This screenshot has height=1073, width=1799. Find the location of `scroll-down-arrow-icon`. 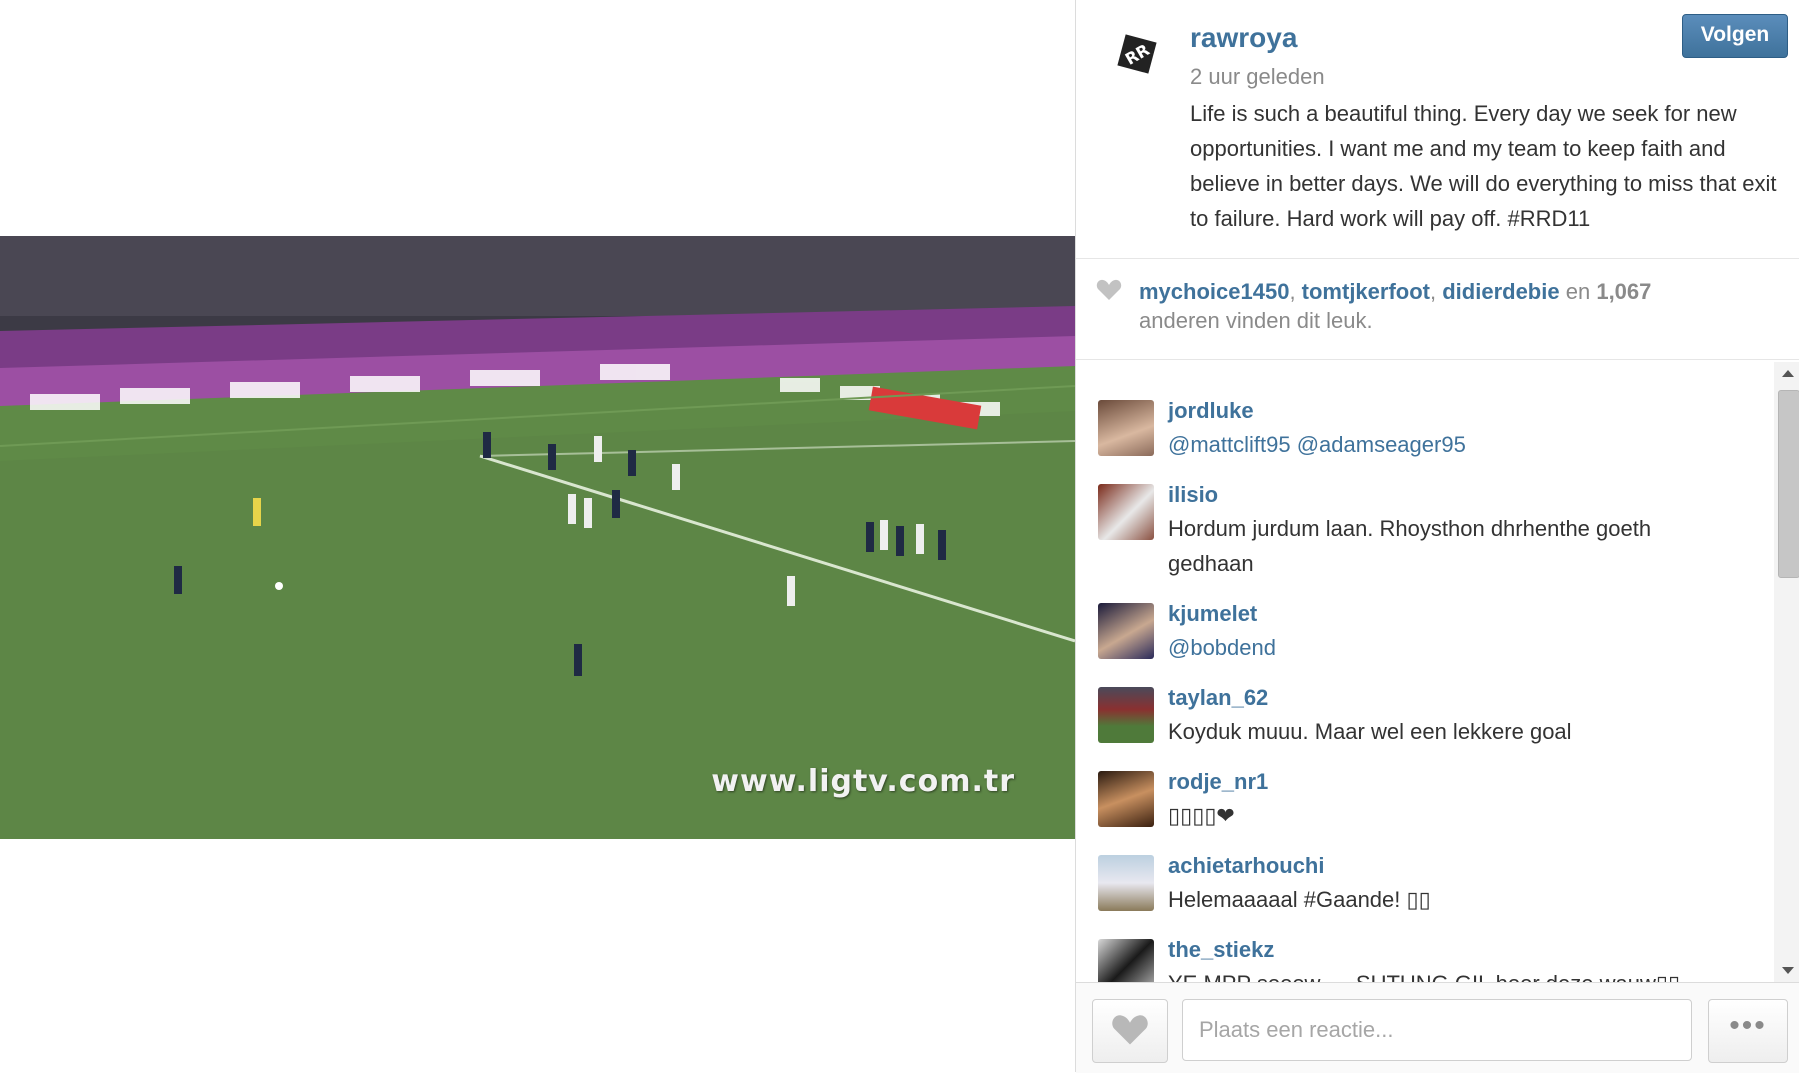

scroll-down-arrow-icon is located at coordinates (1788, 970).